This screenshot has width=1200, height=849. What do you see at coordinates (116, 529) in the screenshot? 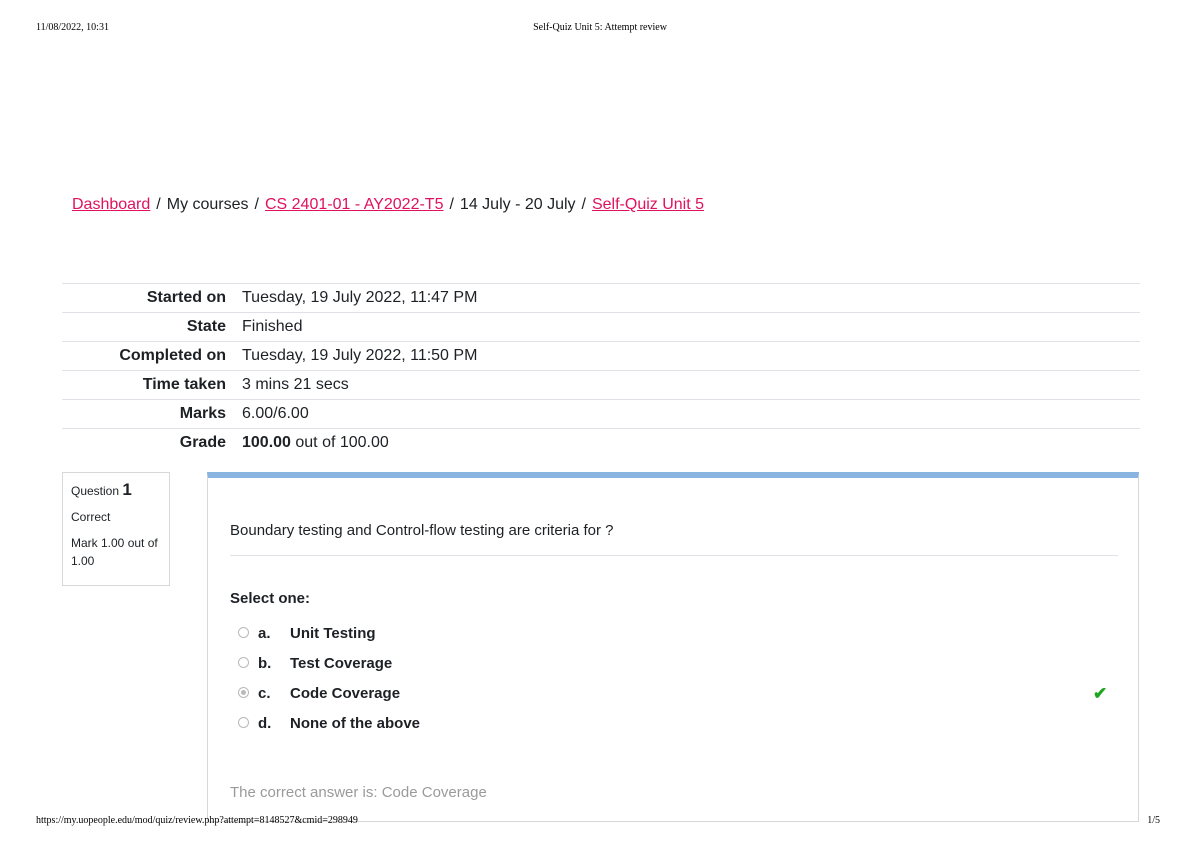
I see `question-info-panel: Question 1 Correct Mark 1.00 out of 1.00` at bounding box center [116, 529].